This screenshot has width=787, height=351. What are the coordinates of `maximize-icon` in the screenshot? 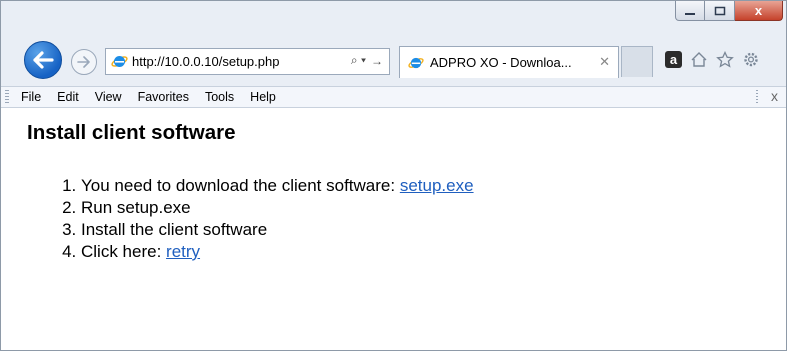 It's located at (719, 10).